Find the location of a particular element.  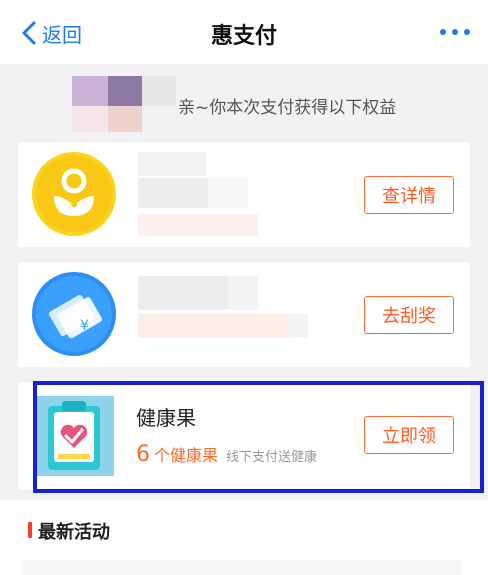

more-button is located at coordinates (455, 32).